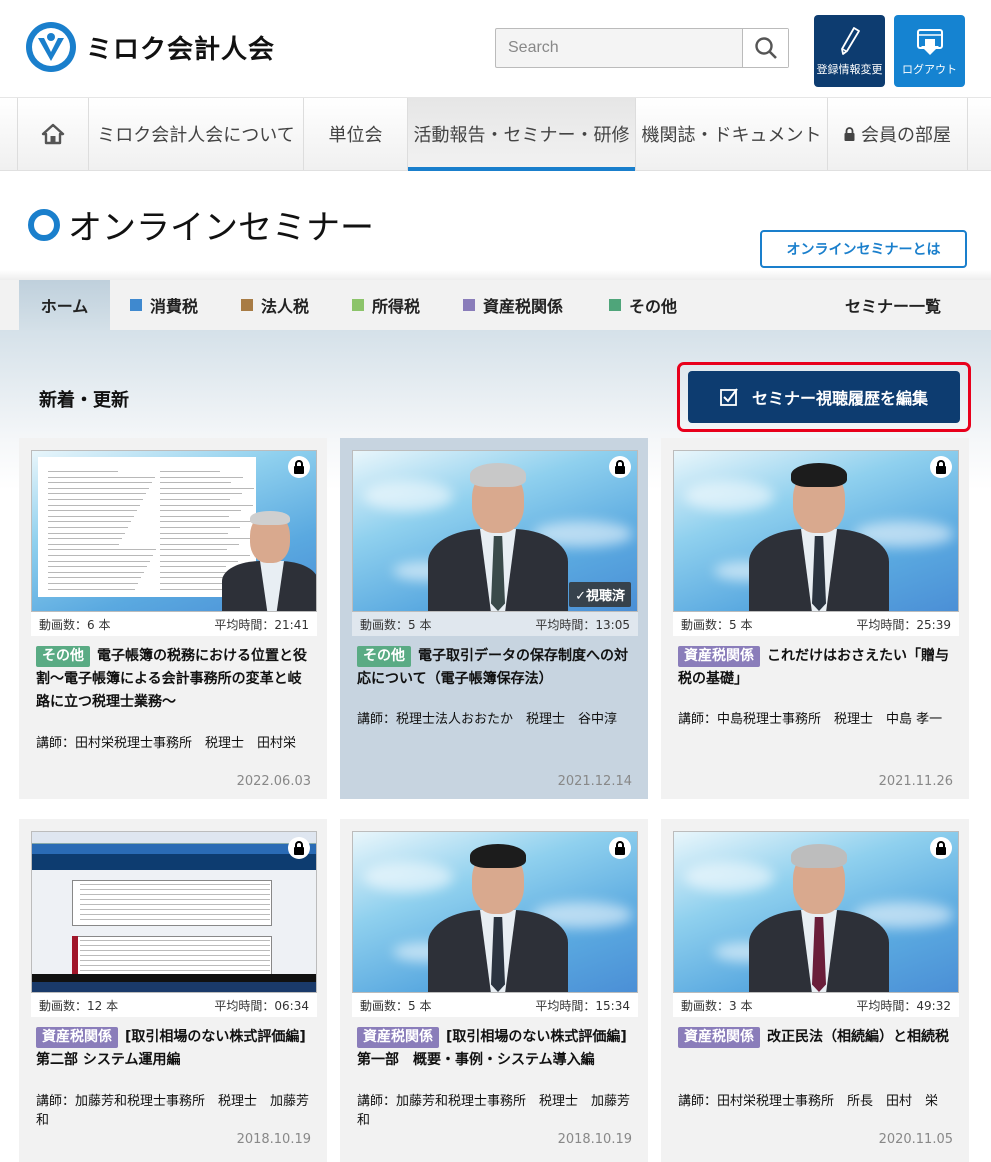 The width and height of the screenshot is (991, 1162). I want to click on site-logo: ミロク会計人会, so click(150, 47).